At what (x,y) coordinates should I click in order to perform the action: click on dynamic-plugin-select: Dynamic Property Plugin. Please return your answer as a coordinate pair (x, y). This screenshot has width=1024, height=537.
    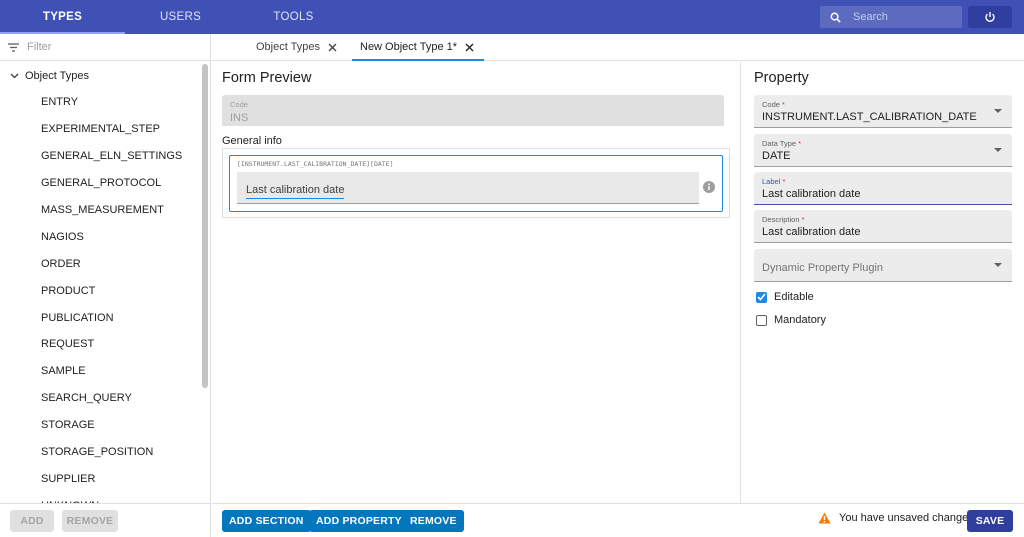
    Looking at the image, I should click on (883, 265).